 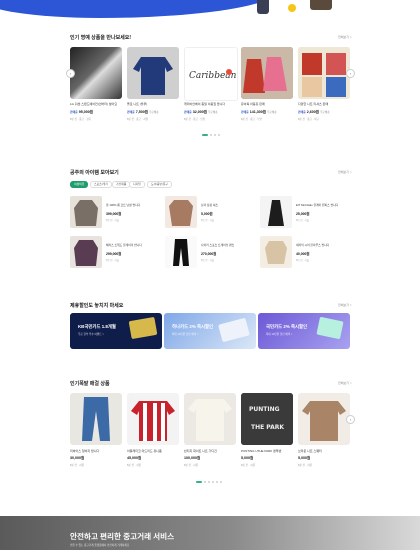 I want to click on product-price: 25,000원, so click(x=303, y=214).